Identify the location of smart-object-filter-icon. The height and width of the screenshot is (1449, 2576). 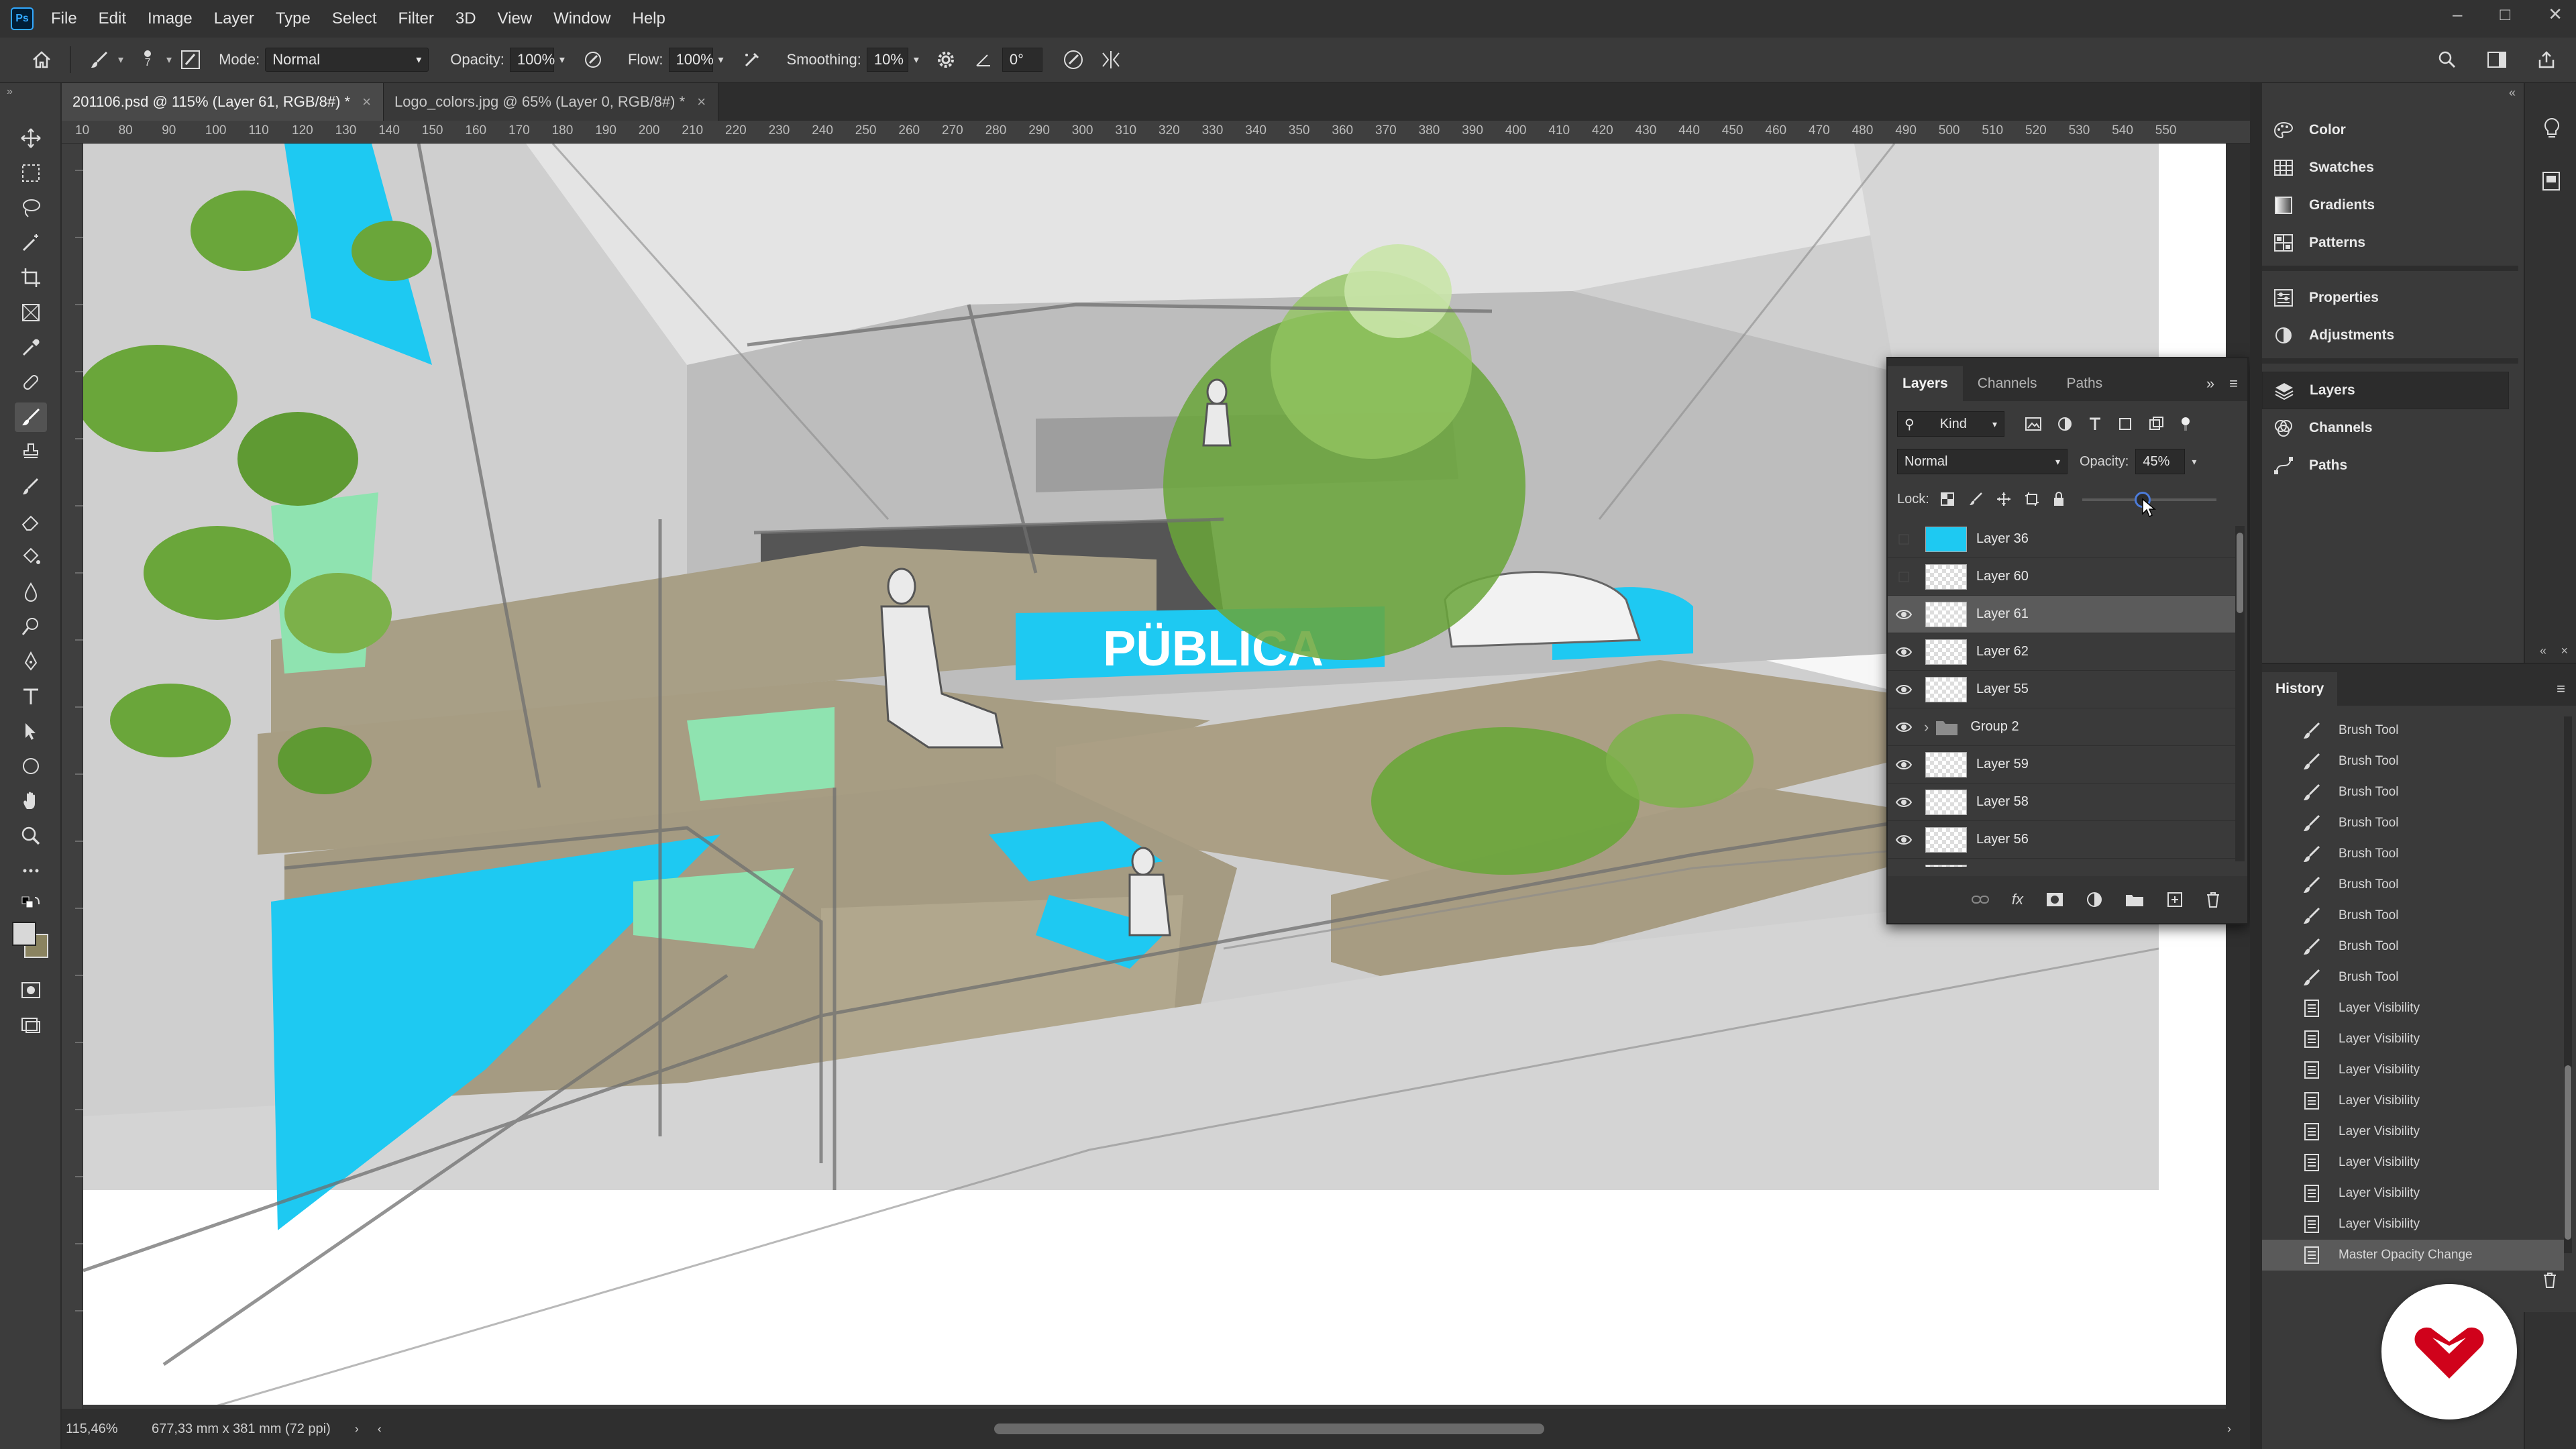
(2156, 424).